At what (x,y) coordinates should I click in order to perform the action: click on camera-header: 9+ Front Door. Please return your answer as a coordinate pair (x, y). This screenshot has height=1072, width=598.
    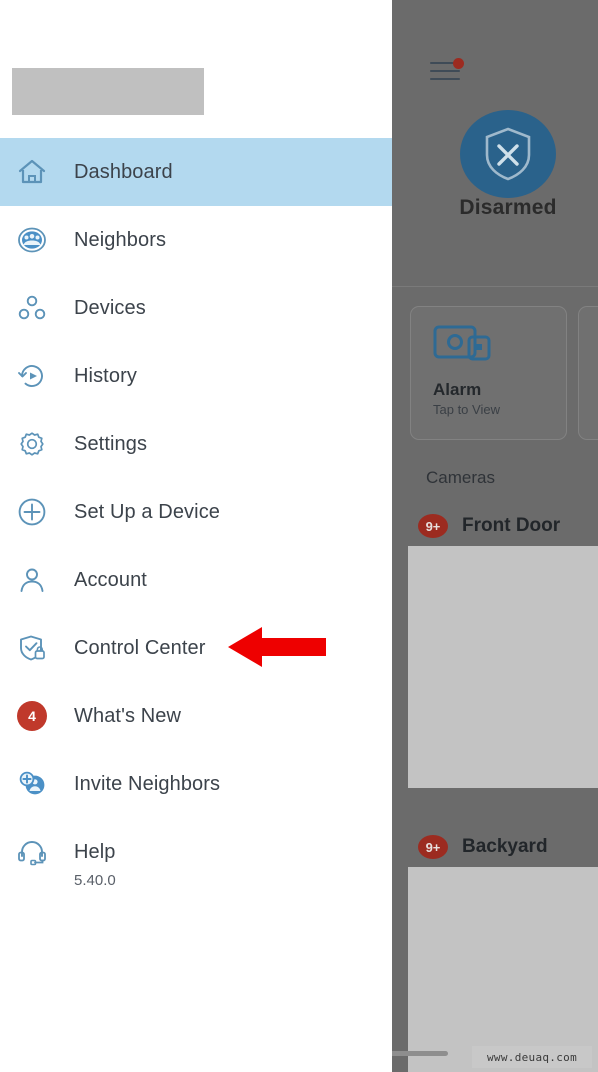
    Looking at the image, I should click on (503, 526).